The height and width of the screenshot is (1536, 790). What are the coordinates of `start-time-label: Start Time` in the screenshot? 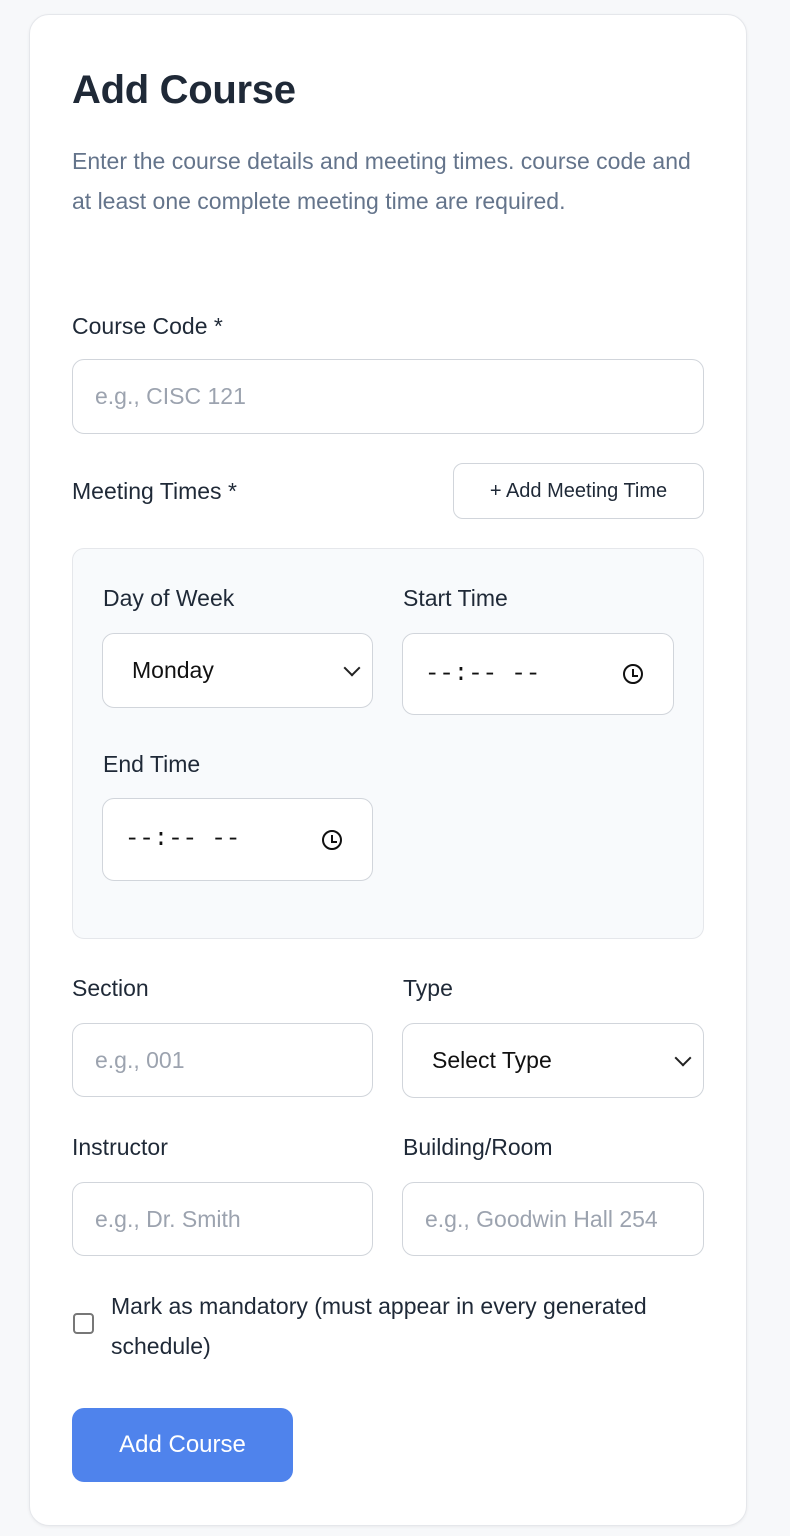 It's located at (455, 598).